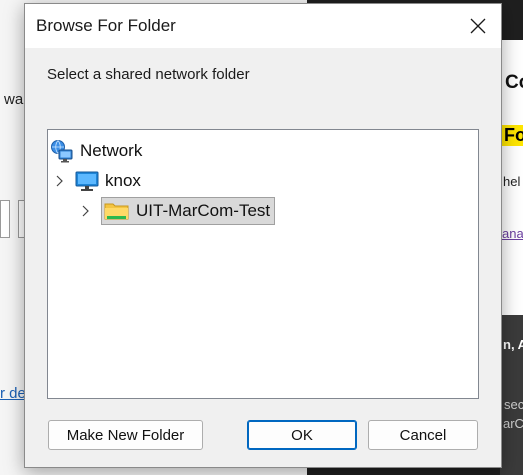 The height and width of the screenshot is (475, 523). I want to click on computer-icon, so click(87, 181).